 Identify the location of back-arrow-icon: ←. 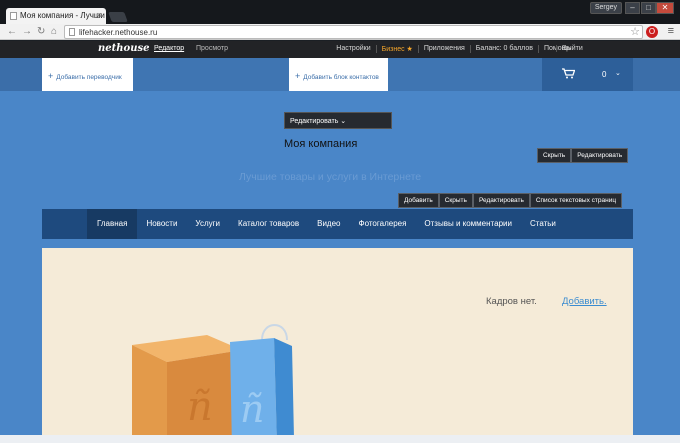
(12, 31).